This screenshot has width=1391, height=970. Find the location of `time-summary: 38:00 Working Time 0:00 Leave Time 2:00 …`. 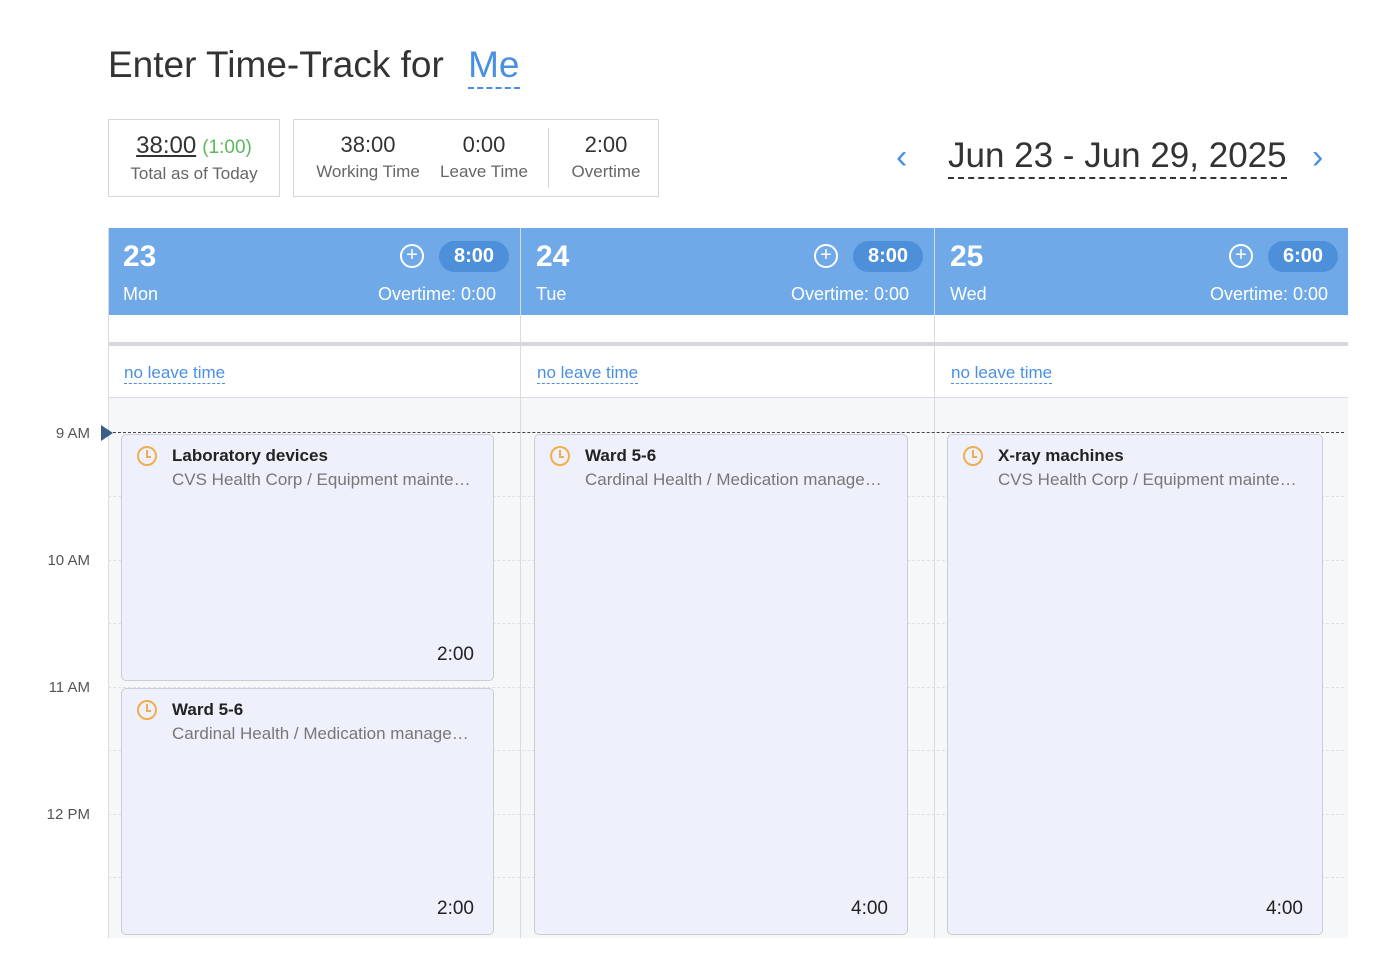

time-summary: 38:00 Working Time 0:00 Leave Time 2:00 … is located at coordinates (476, 158).